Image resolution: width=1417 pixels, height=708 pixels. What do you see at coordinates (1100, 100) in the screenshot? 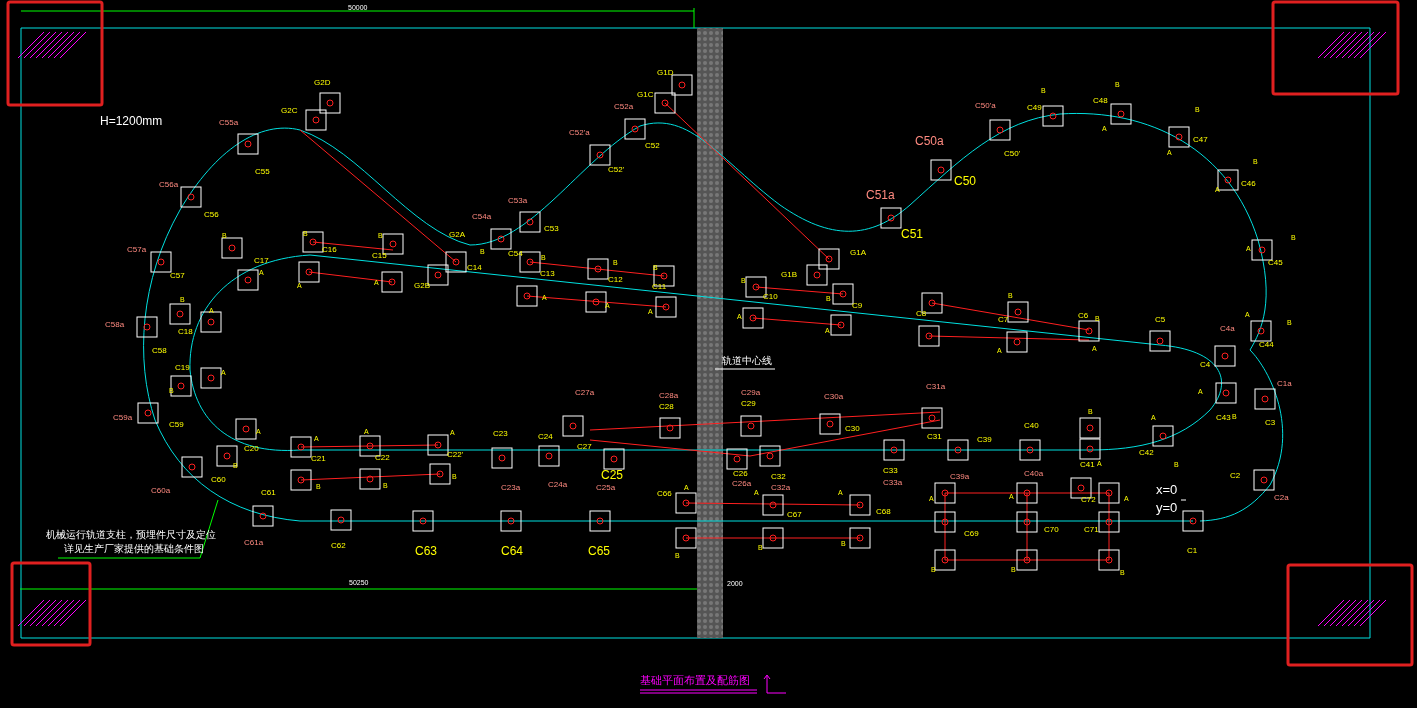
I see `column-label: C48` at bounding box center [1100, 100].